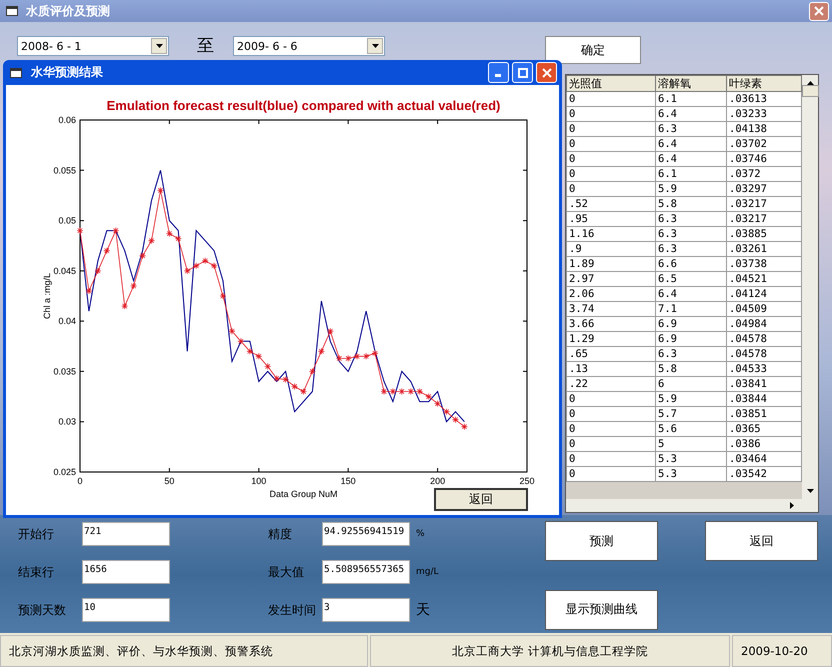 This screenshot has width=832, height=667. I want to click on horizontal-scrollbar, so click(692, 505).